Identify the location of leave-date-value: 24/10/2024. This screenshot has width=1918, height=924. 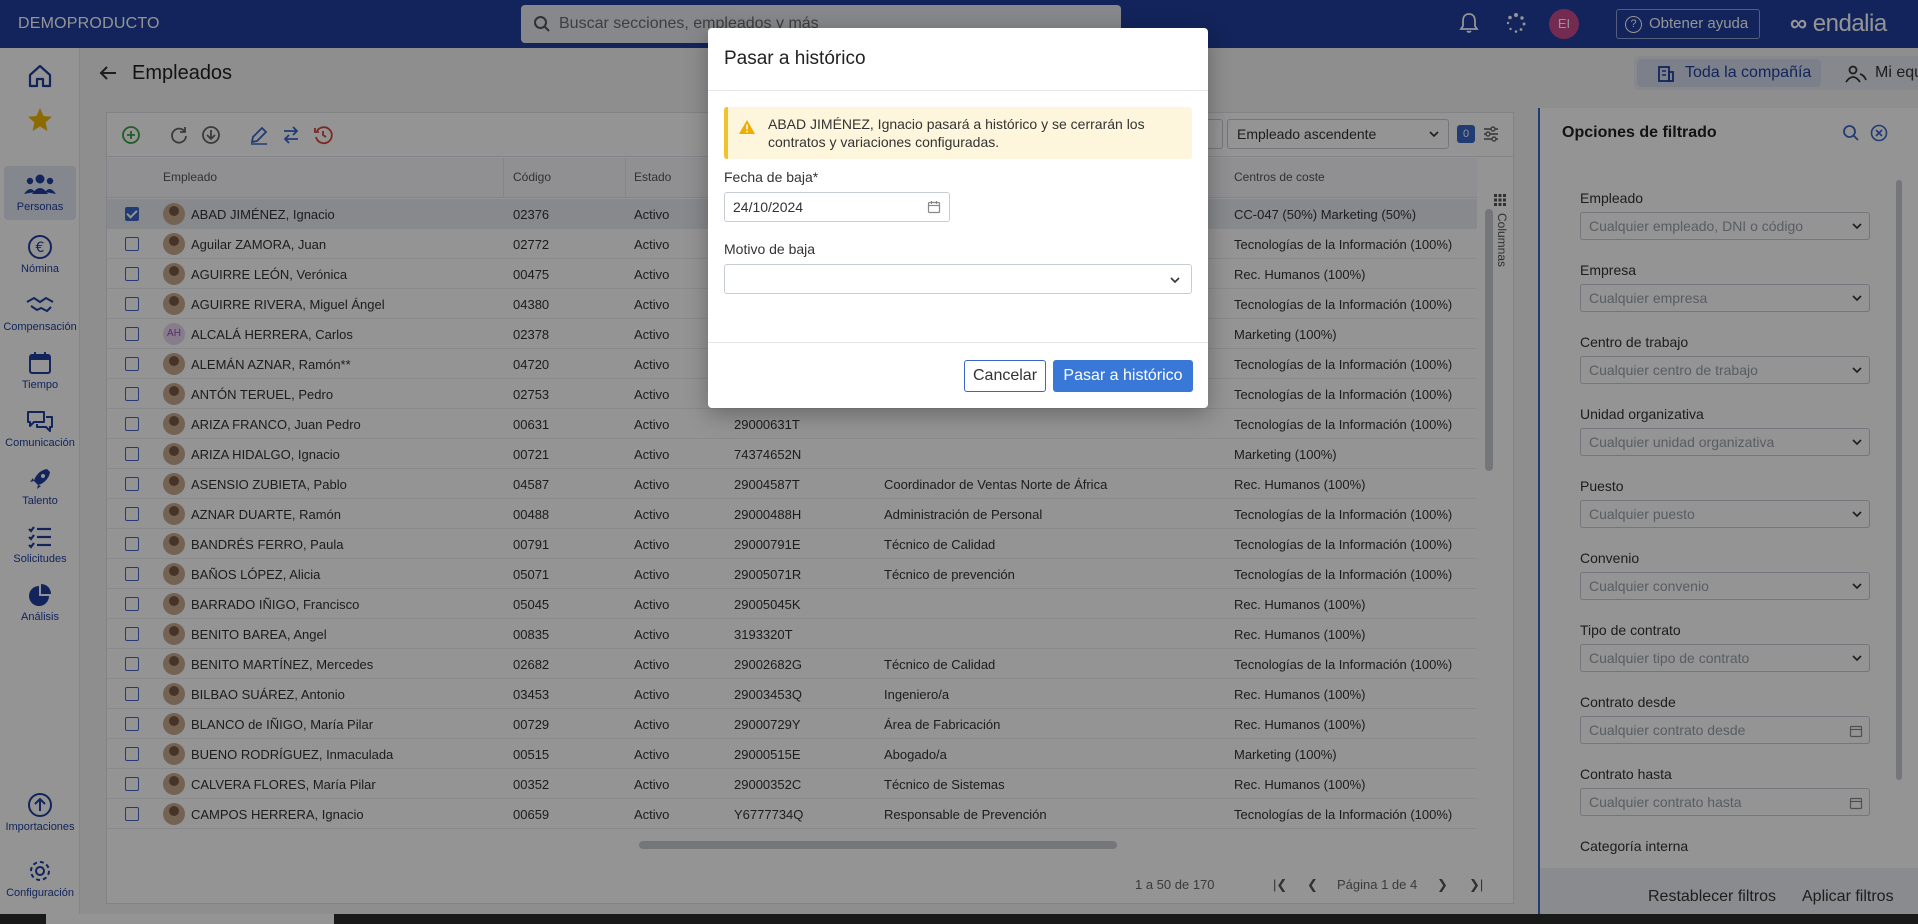
(768, 207).